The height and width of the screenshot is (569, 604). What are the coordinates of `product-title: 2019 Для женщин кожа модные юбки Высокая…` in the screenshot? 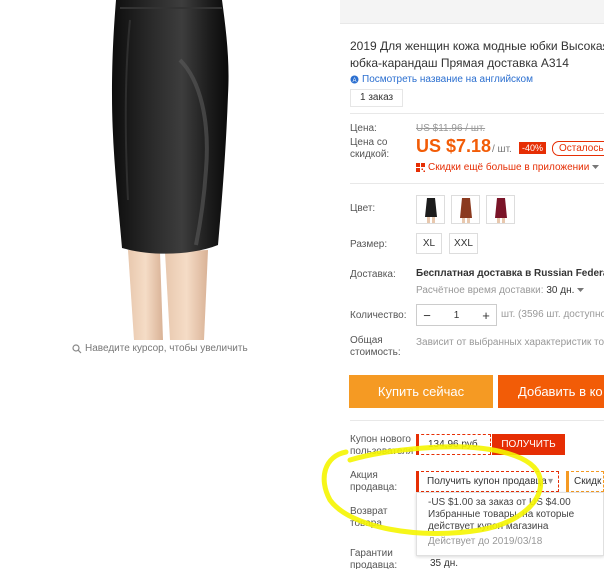 It's located at (477, 55).